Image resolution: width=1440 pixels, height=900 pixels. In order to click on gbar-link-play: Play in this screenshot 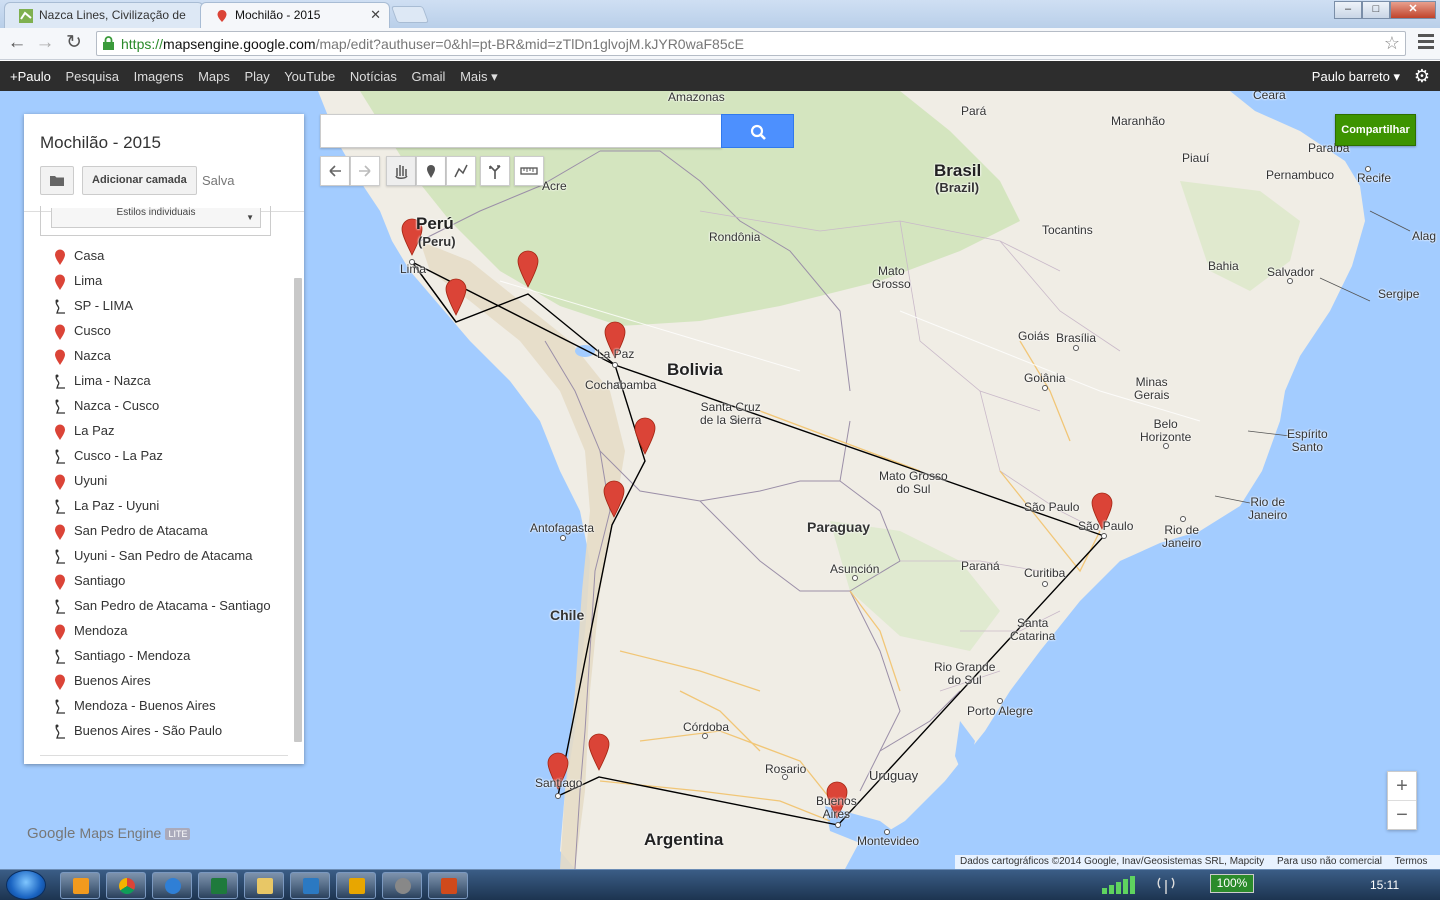, I will do `click(257, 76)`.